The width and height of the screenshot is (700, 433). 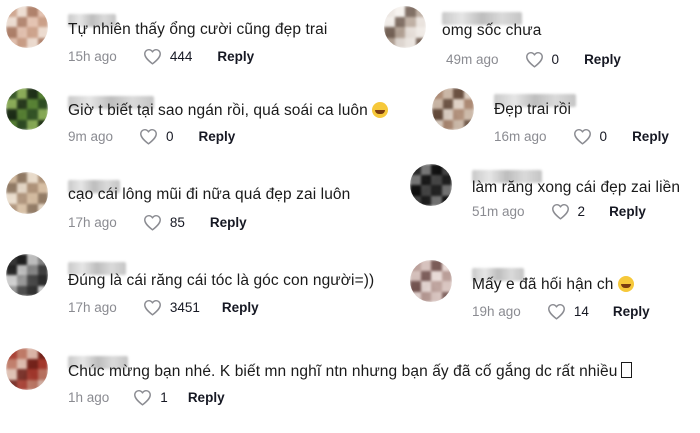 What do you see at coordinates (184, 307) in the screenshot?
I see `like-count: 3451` at bounding box center [184, 307].